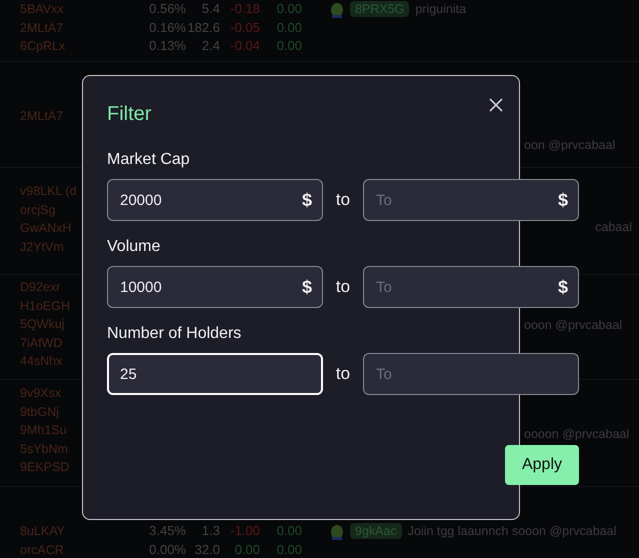 Image resolution: width=639 pixels, height=558 pixels. What do you see at coordinates (207, 549) in the screenshot?
I see `volume-value: 32.0` at bounding box center [207, 549].